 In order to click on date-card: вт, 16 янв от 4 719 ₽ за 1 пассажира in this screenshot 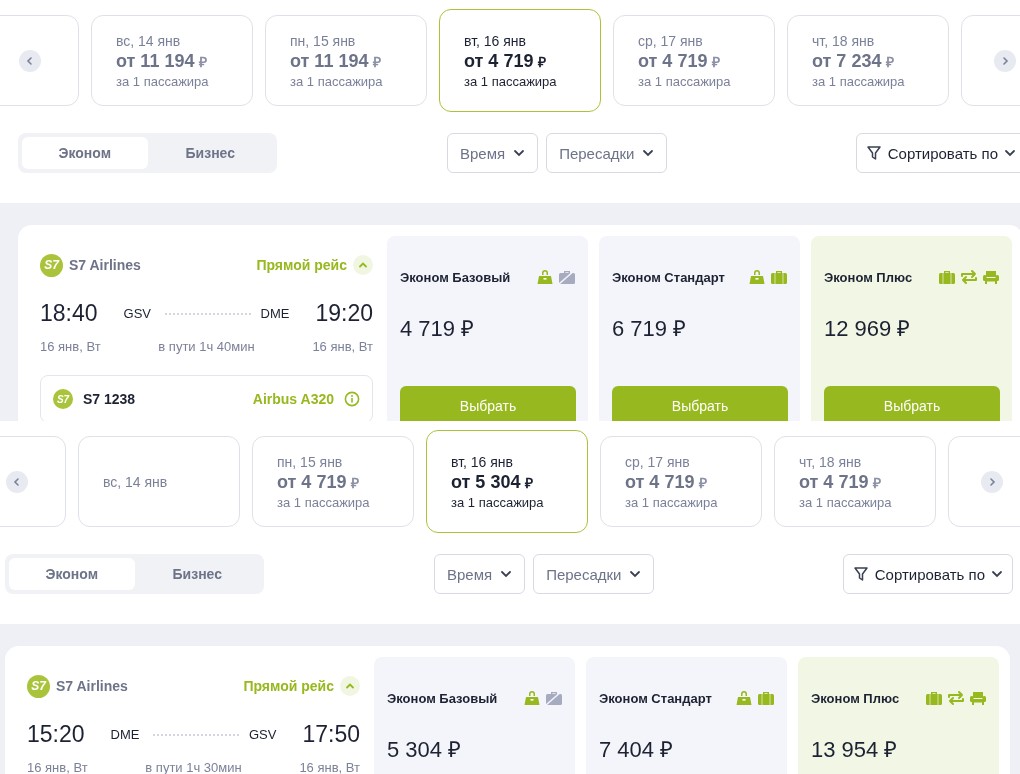, I will do `click(520, 60)`.